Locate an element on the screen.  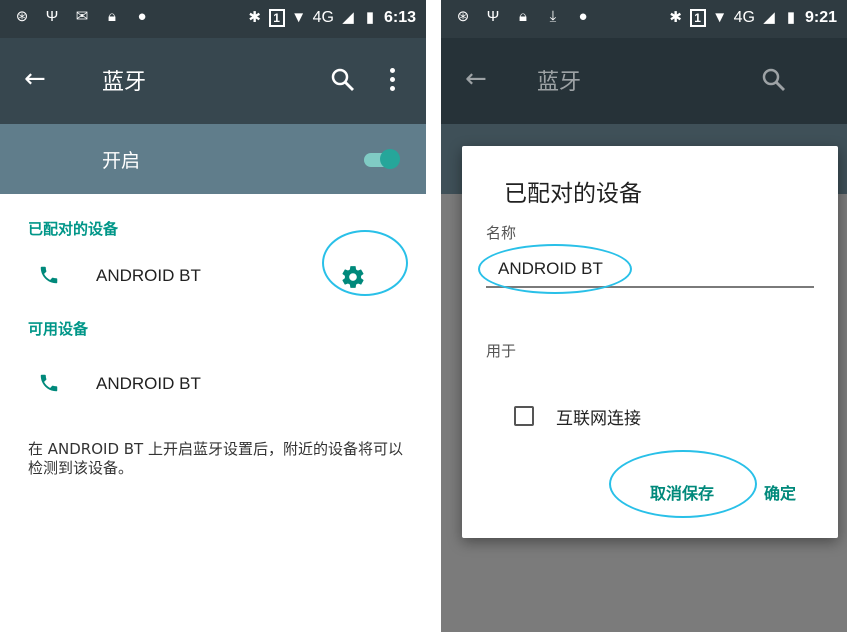
clock: 6:13 is located at coordinates (399, 17).